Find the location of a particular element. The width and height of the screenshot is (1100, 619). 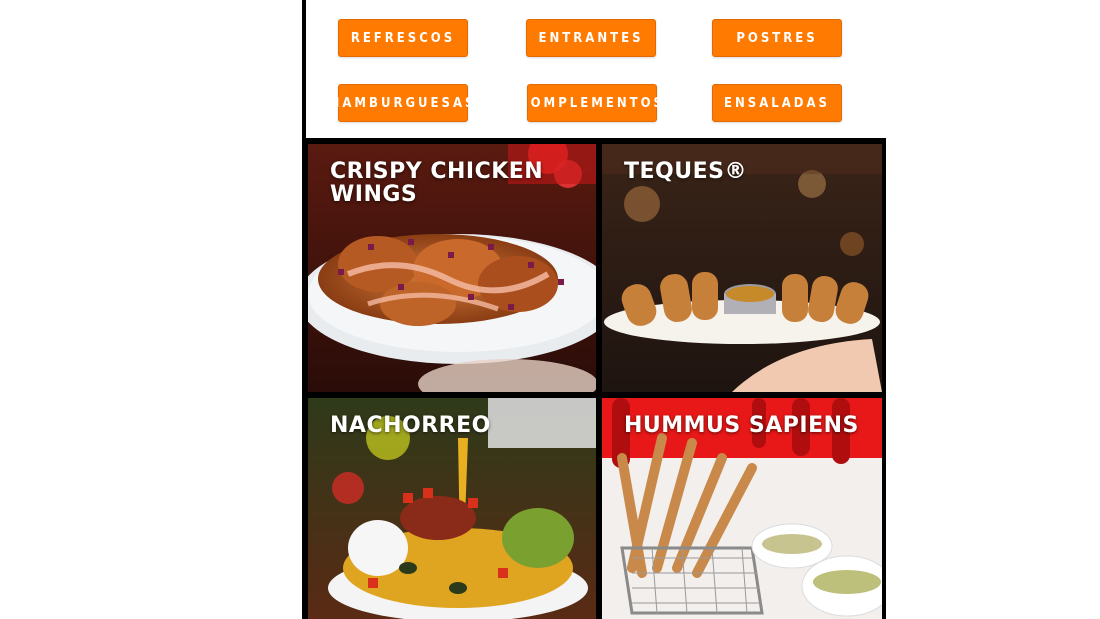

category-button-ensaladas: ENSALADAS is located at coordinates (777, 103).